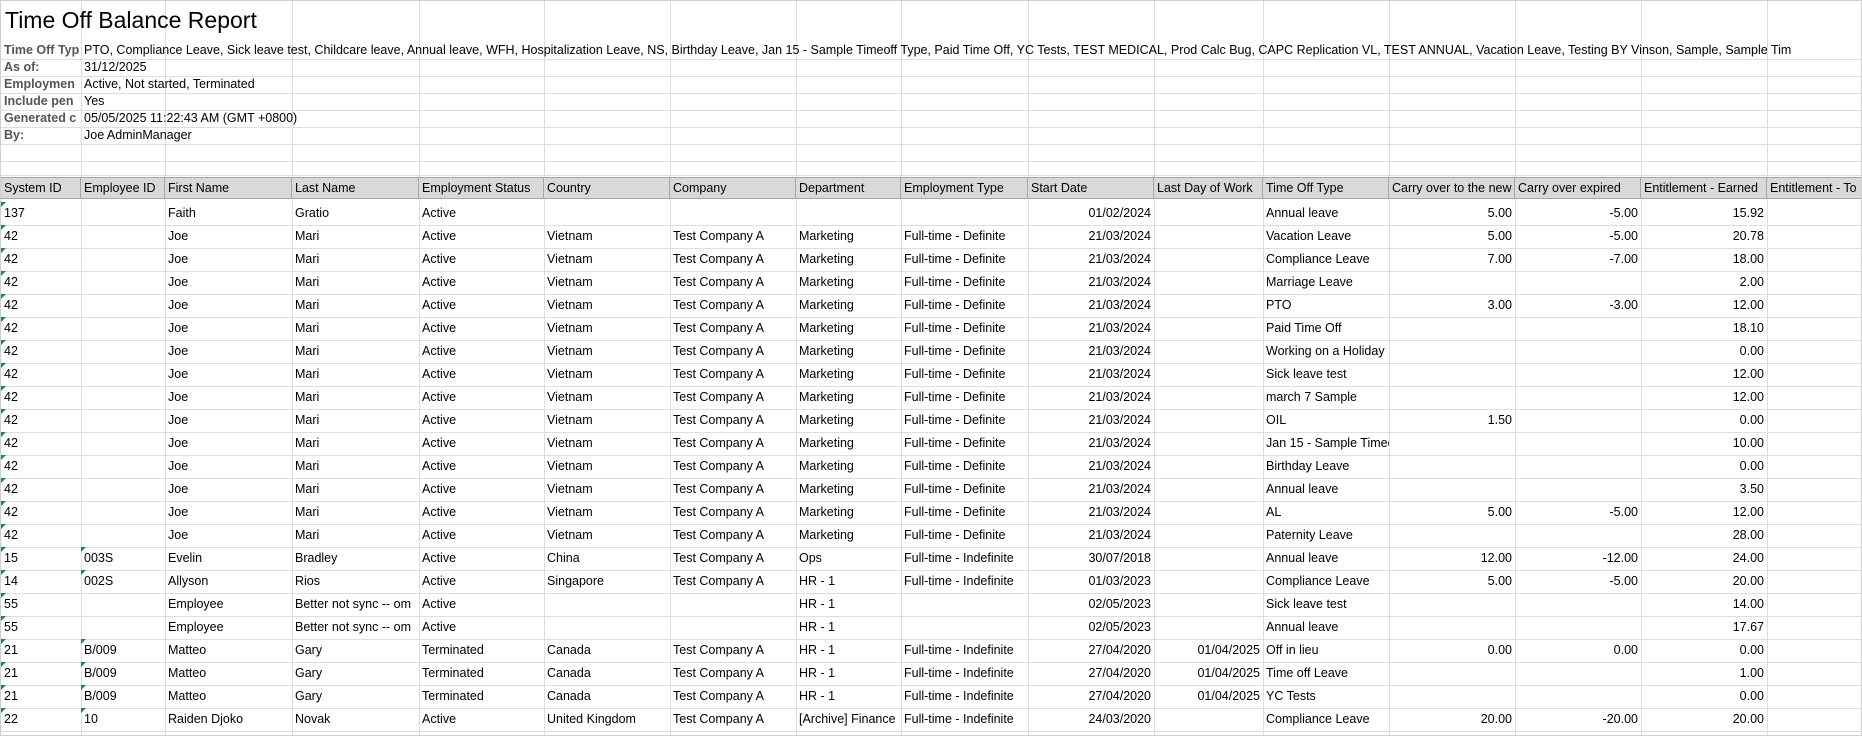  I want to click on column-header: Carry over expired, so click(1578, 188).